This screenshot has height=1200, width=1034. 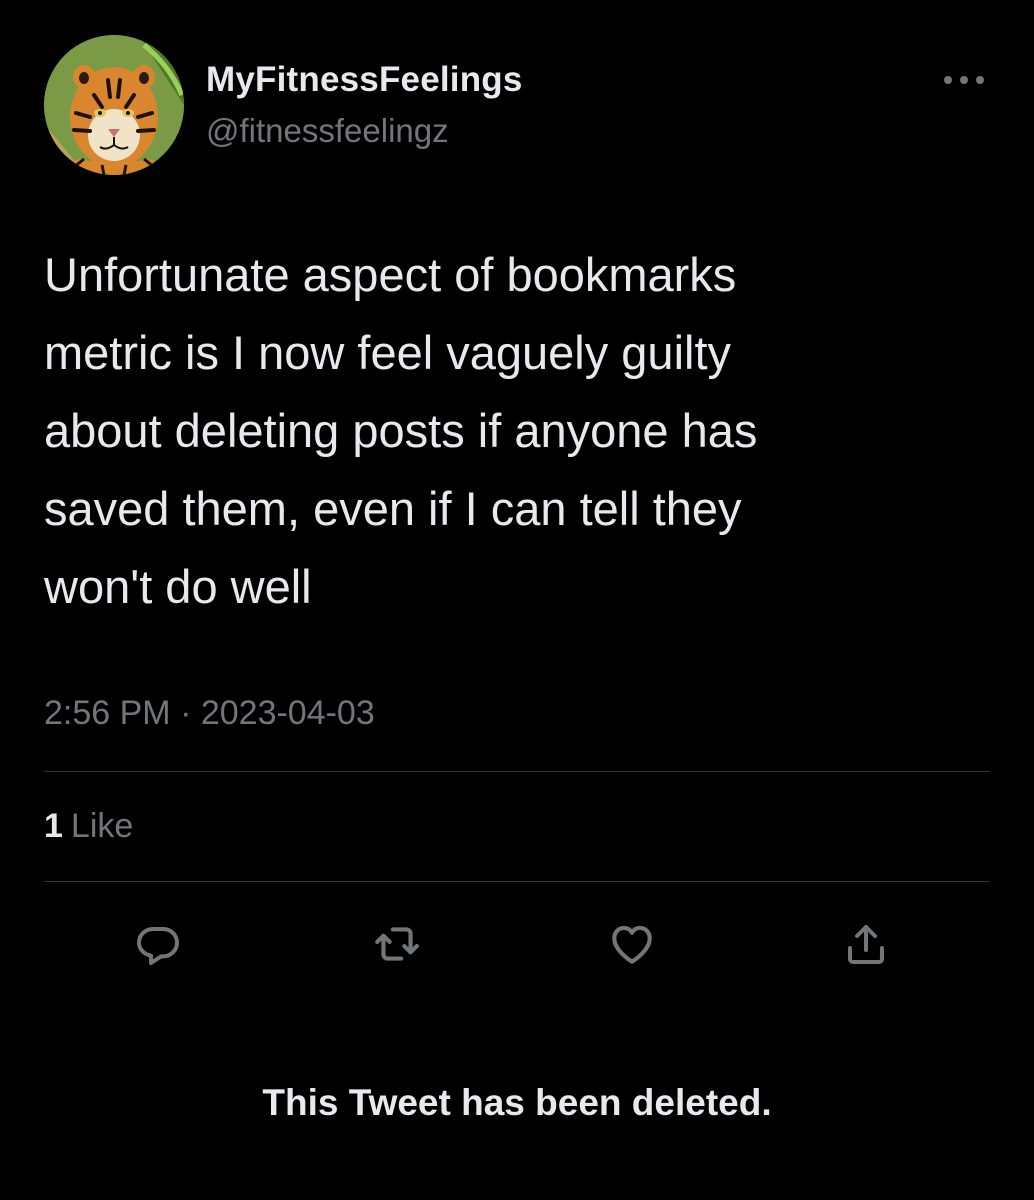 I want to click on likes-count-link: 1 Like, so click(x=88, y=826).